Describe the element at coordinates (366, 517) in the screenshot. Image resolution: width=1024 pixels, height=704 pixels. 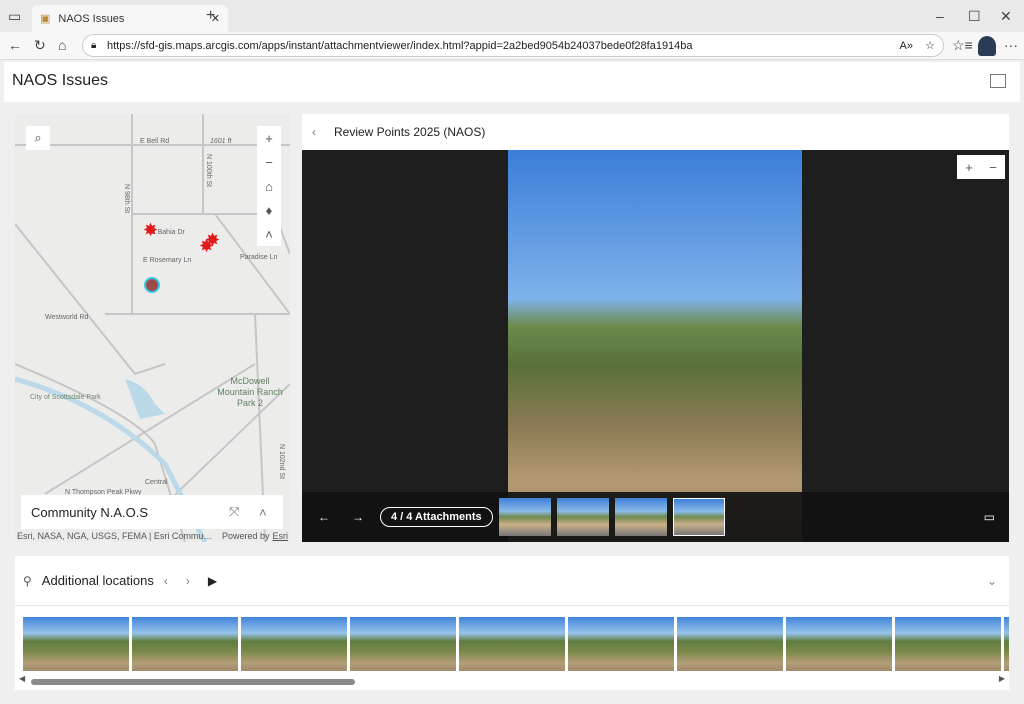
I see `next-attachment-button: →` at that location.